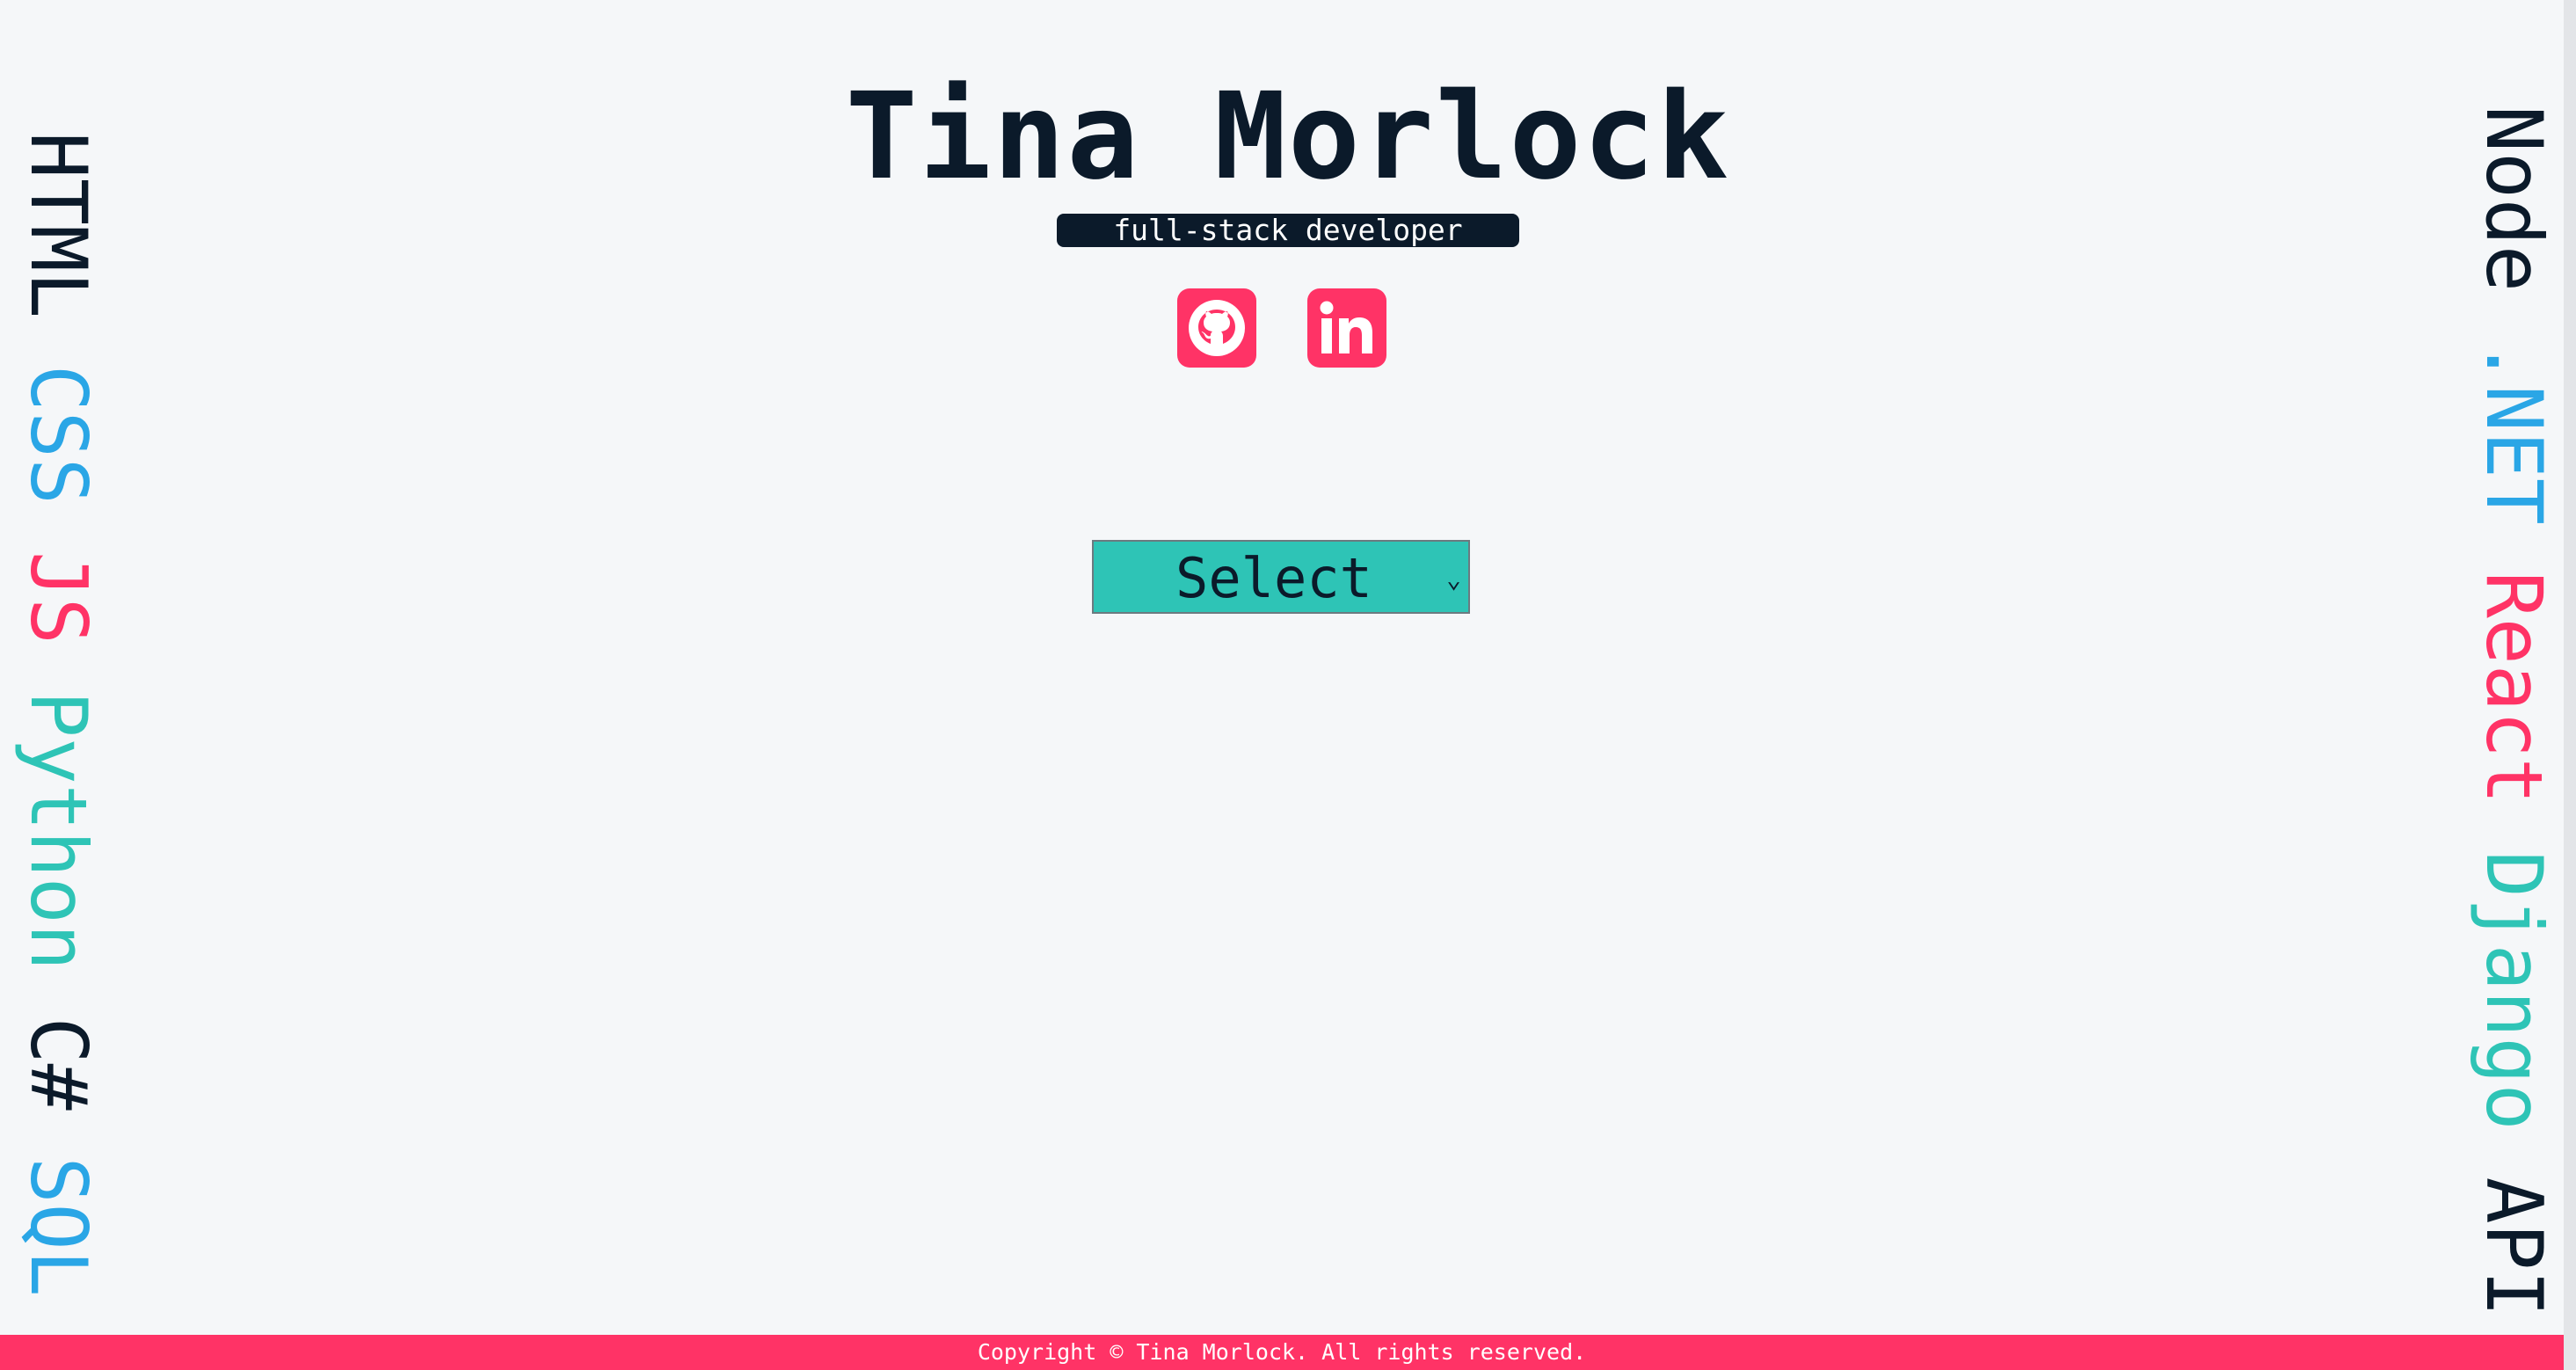 The width and height of the screenshot is (2576, 1370). Describe the element at coordinates (1281, 328) in the screenshot. I see `social-links` at that location.